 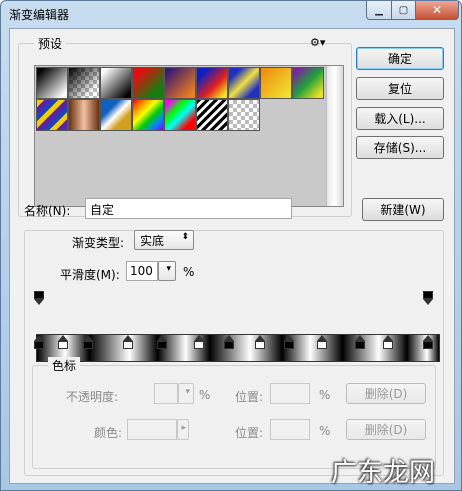 What do you see at coordinates (39, 15) in the screenshot?
I see `window-title: 渐变编辑器` at bounding box center [39, 15].